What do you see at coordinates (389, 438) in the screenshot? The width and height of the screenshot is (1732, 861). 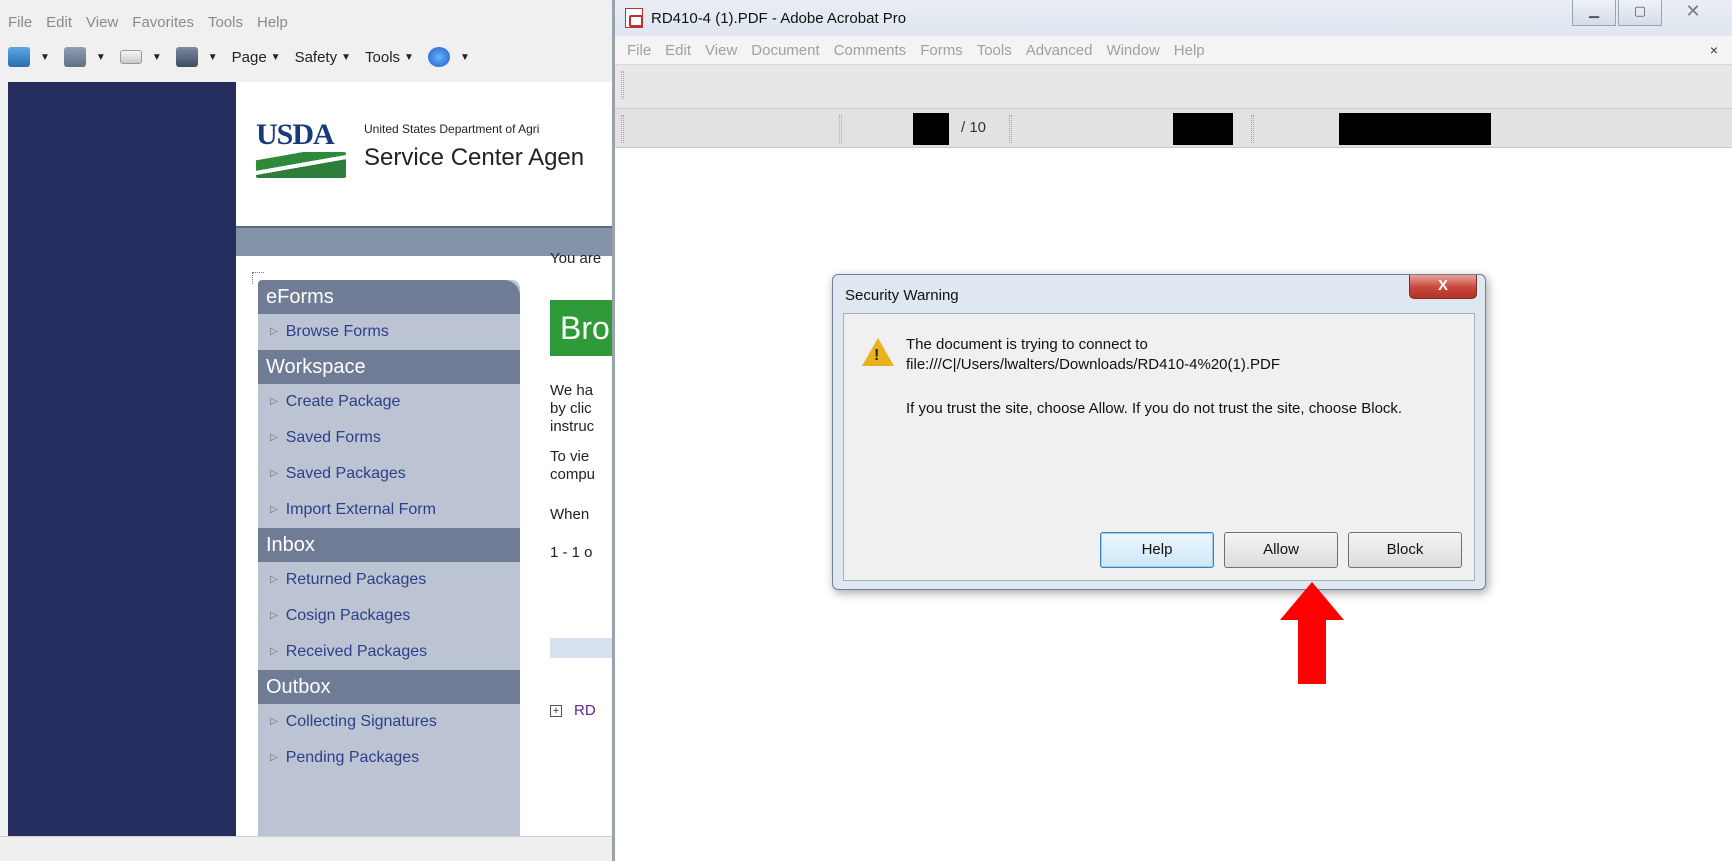 I see `nav-saved-forms: ▷ Saved Forms` at bounding box center [389, 438].